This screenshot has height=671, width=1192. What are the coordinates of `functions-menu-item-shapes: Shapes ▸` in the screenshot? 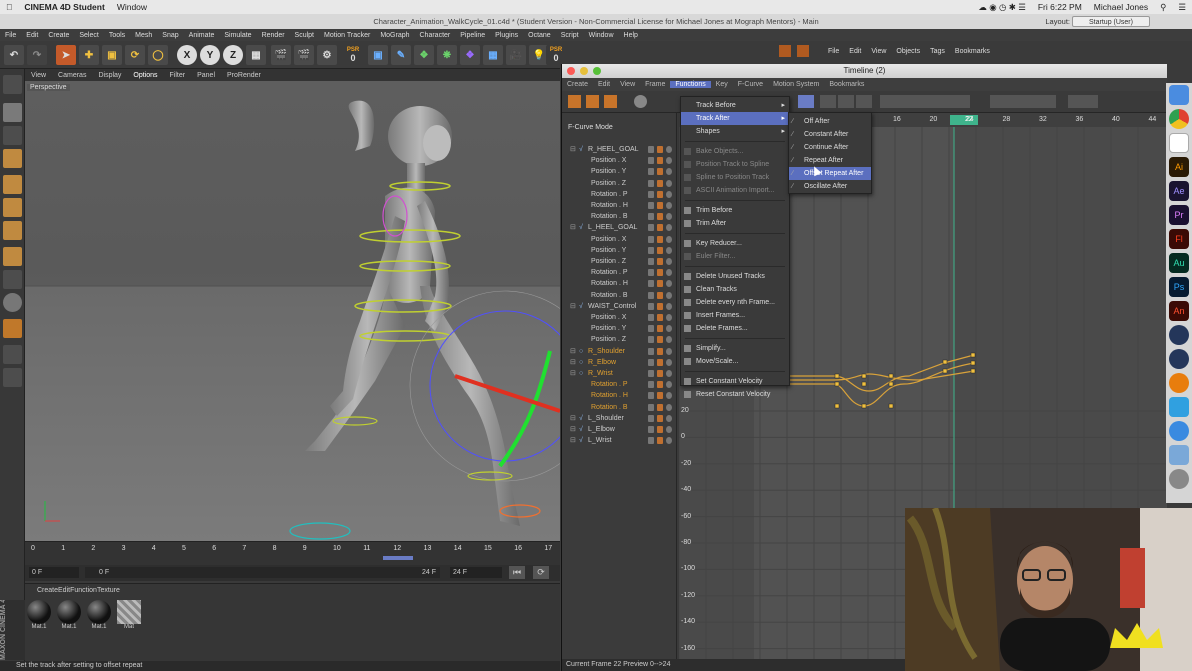 It's located at (735, 131).